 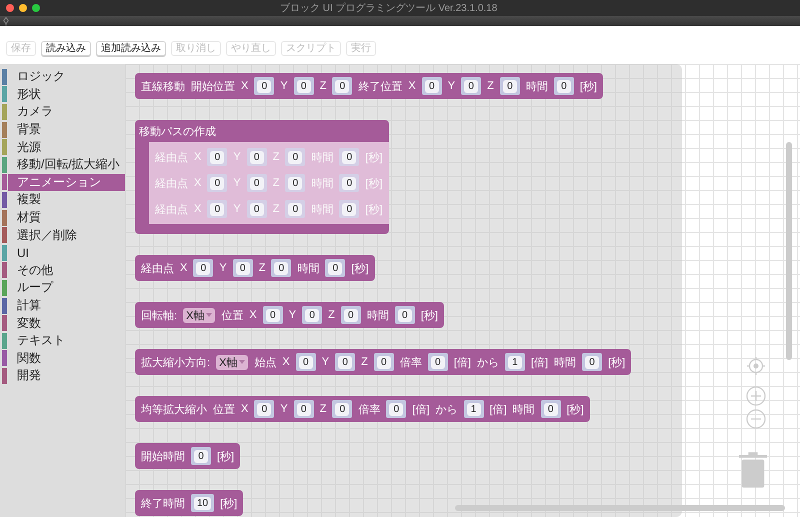 I want to click on block-label: 倍率, so click(x=411, y=363).